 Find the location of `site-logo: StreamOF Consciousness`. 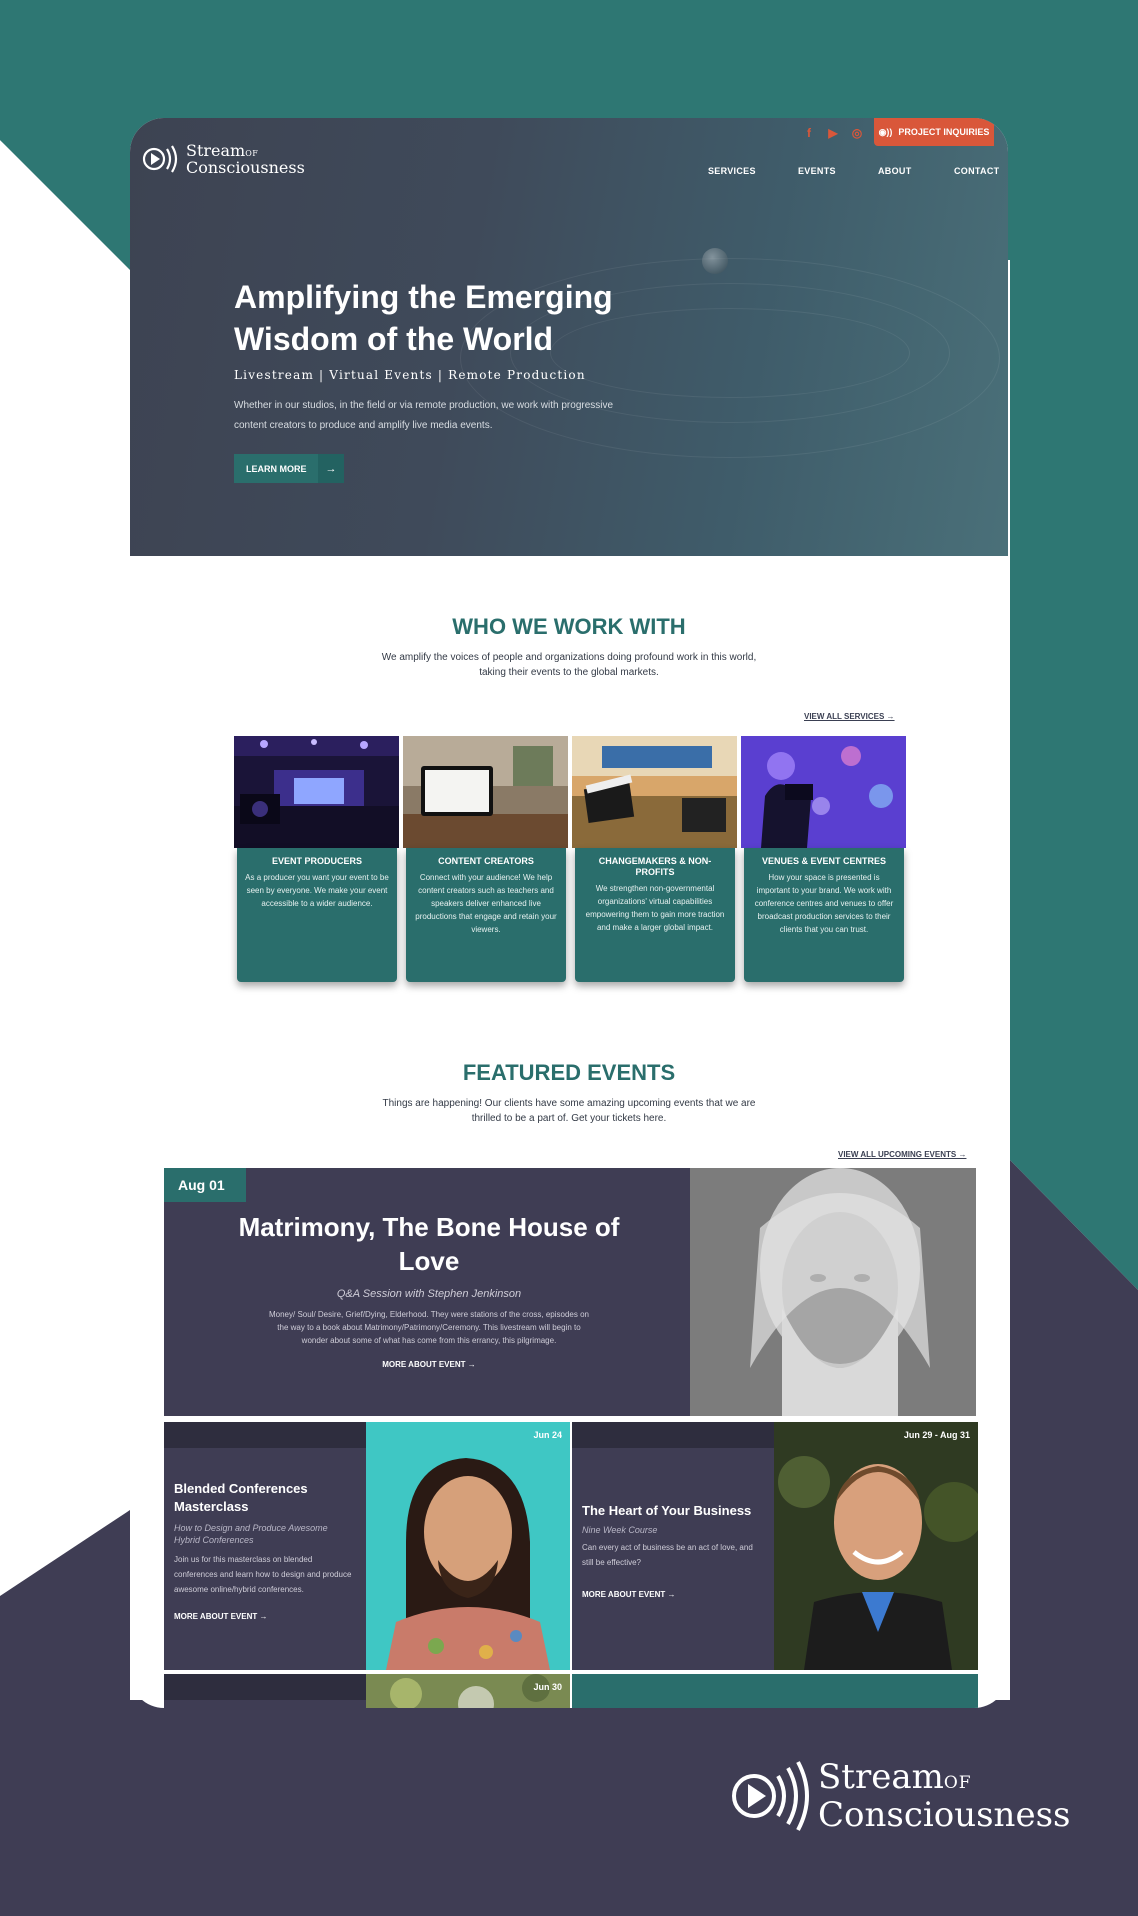

site-logo: StreamOF Consciousness is located at coordinates (222, 159).